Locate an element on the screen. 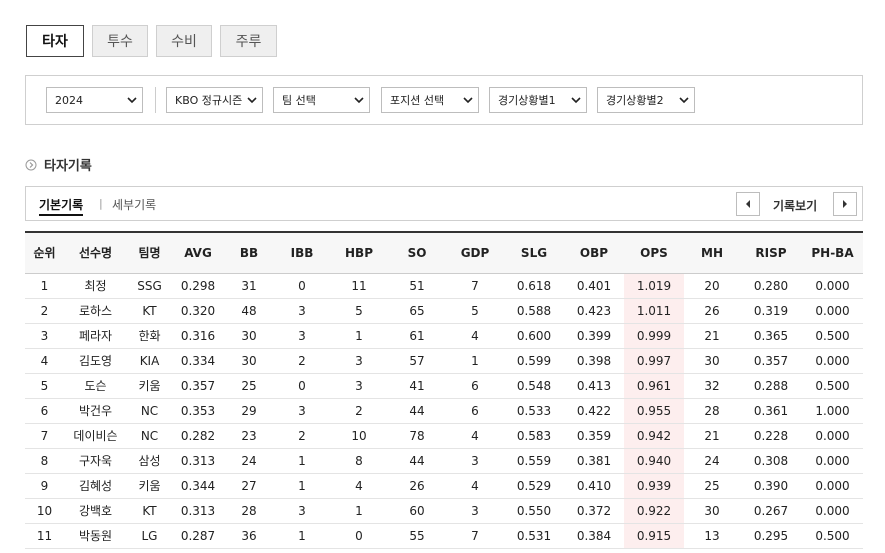 This screenshot has width=885, height=553. column-header: HBP is located at coordinates (359, 252).